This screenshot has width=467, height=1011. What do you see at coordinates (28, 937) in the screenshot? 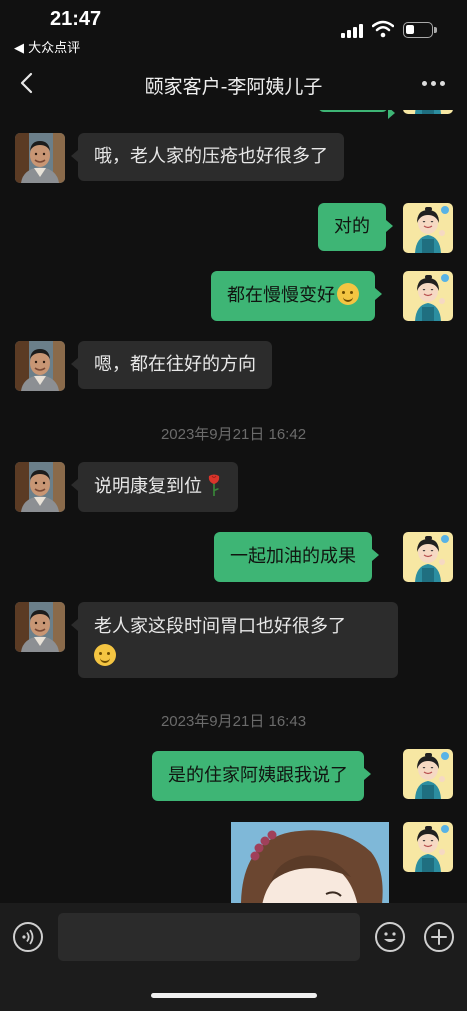
I see `voice-icon` at bounding box center [28, 937].